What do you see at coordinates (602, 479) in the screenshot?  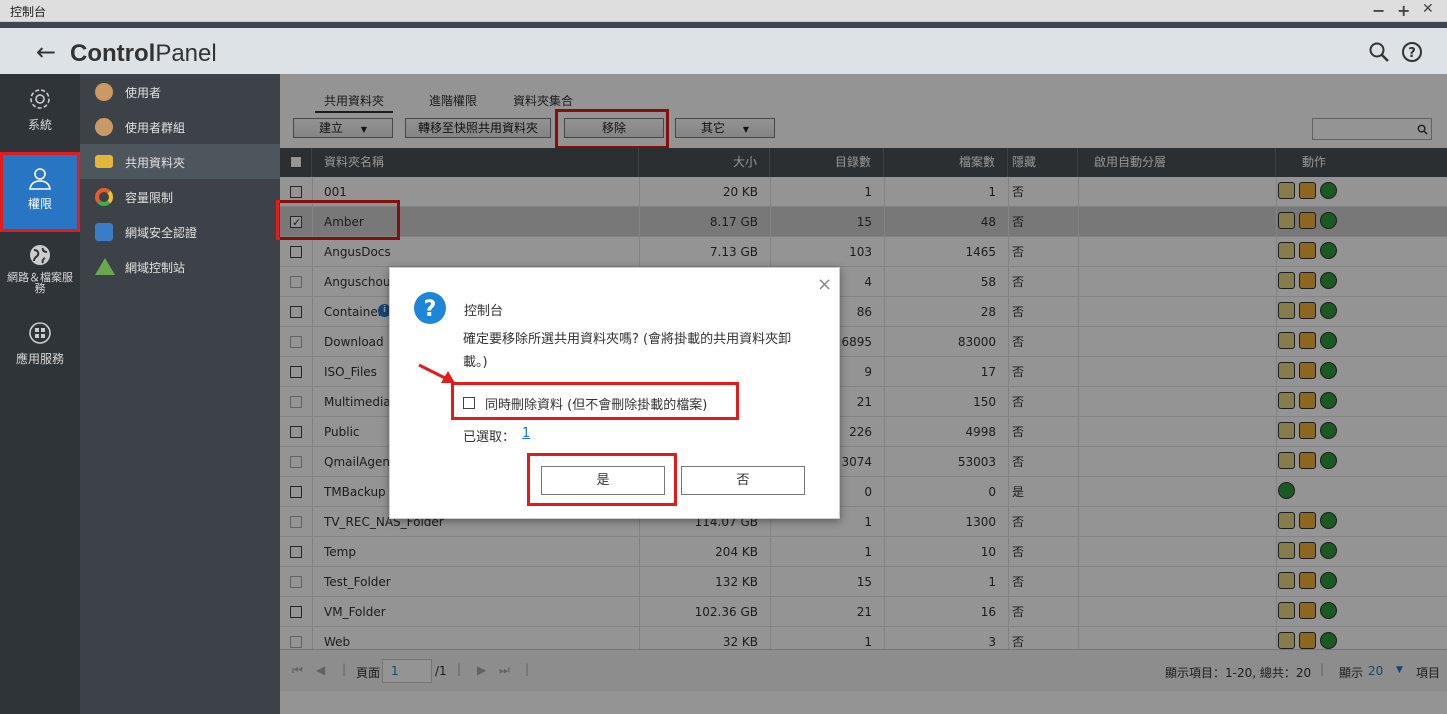 I see `highlight-yes` at bounding box center [602, 479].